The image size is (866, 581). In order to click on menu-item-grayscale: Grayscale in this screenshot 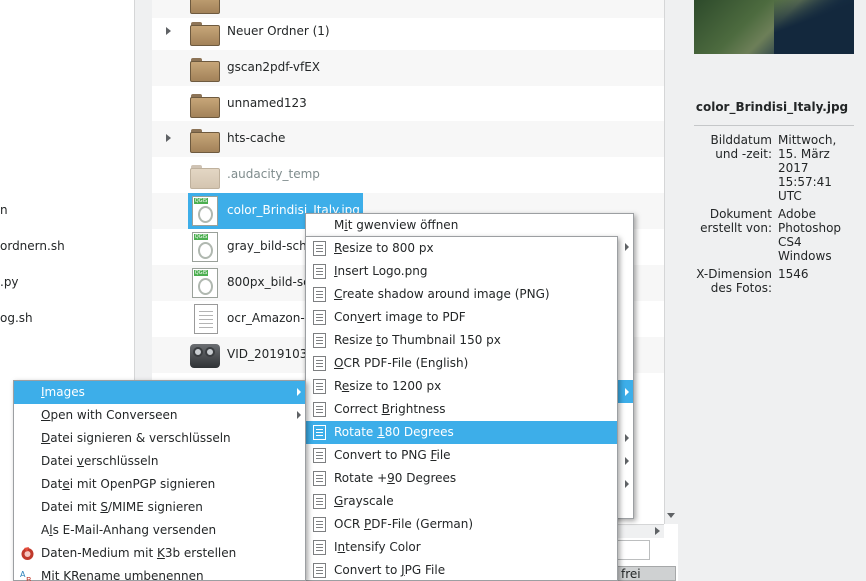, I will do `click(461, 501)`.